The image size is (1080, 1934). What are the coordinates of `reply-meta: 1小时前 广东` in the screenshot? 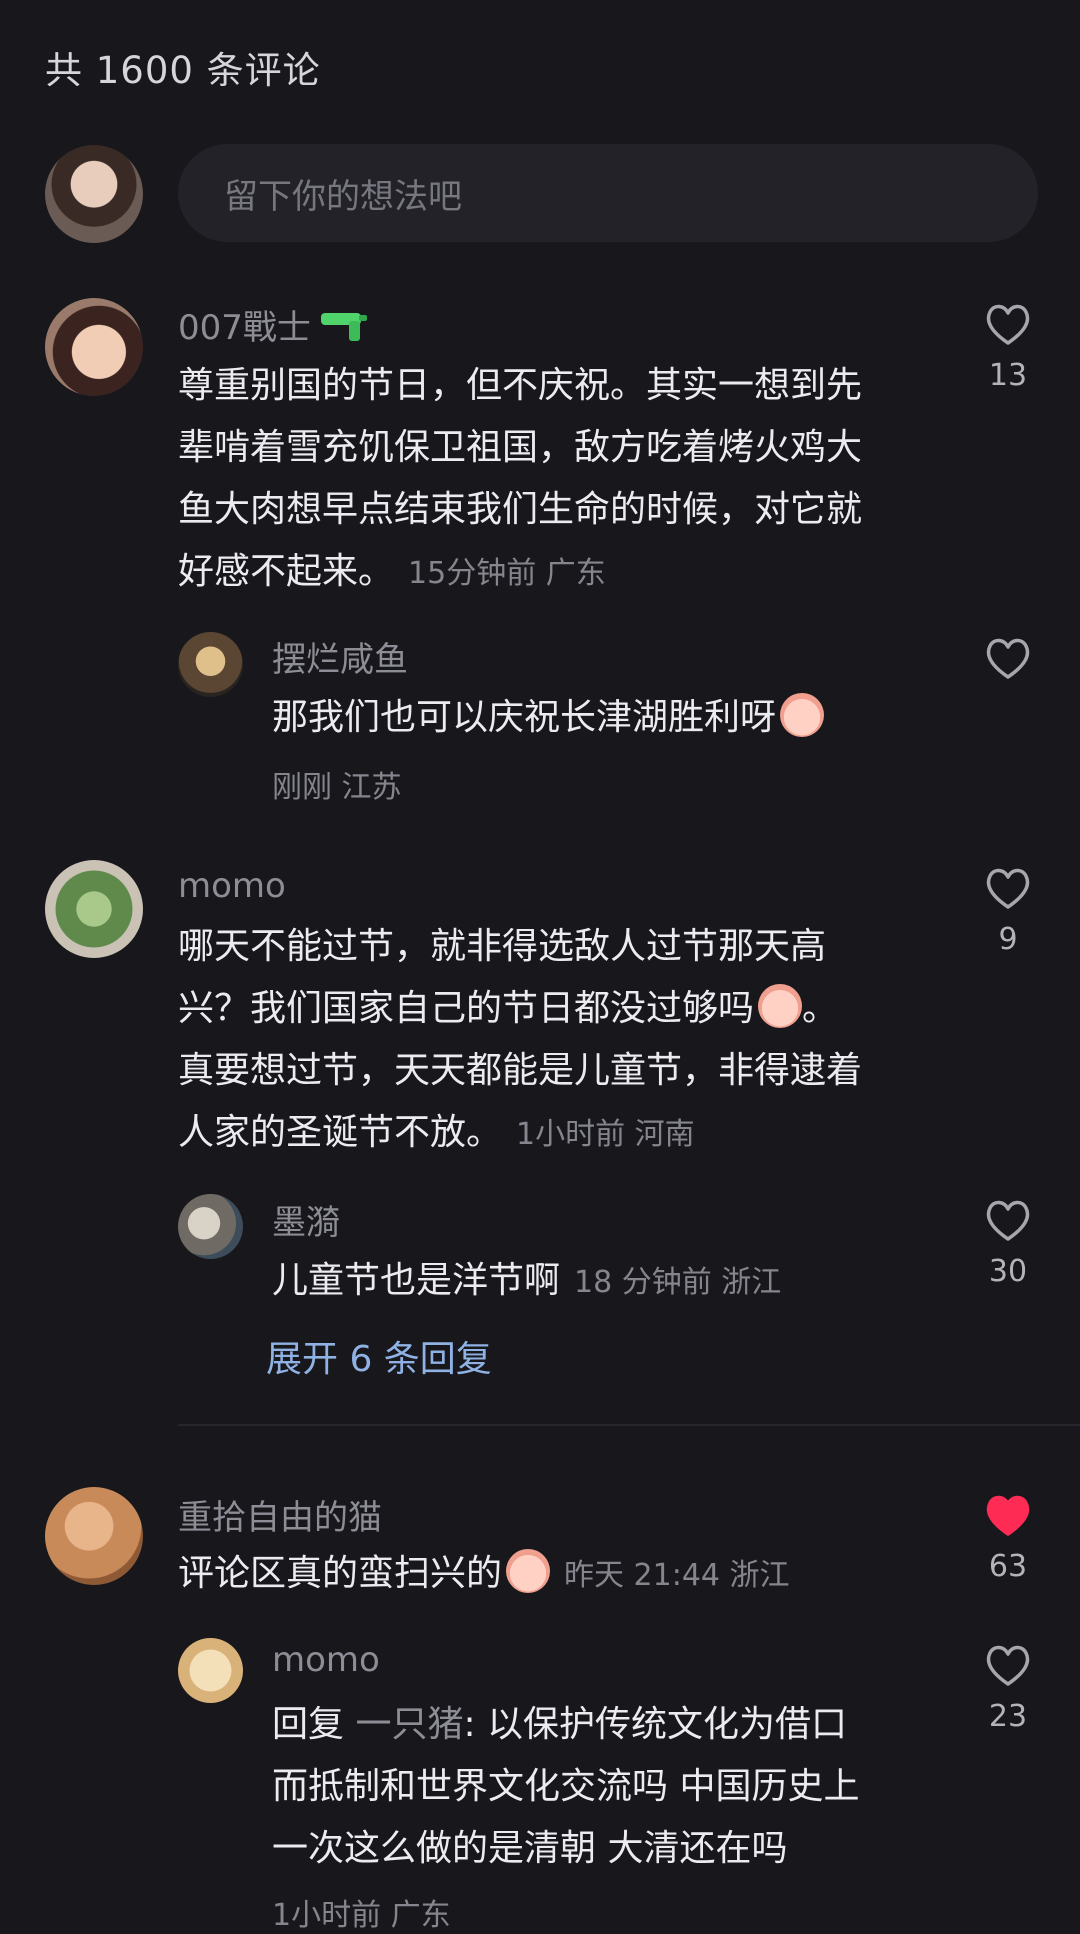 It's located at (361, 1915).